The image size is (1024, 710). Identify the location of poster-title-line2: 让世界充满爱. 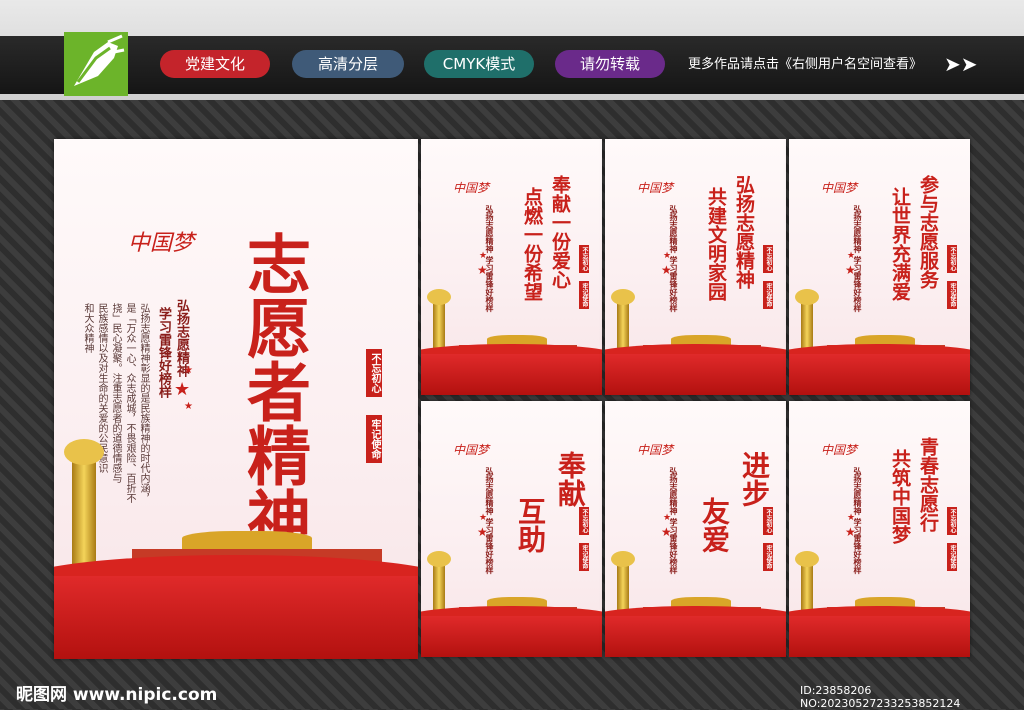
(900, 244).